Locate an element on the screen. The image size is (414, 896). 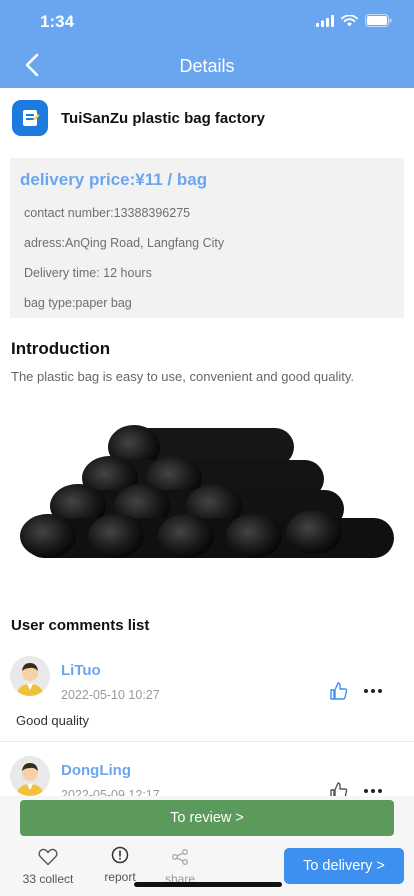
bag-type: bag type:paper bag is located at coordinates (78, 303).